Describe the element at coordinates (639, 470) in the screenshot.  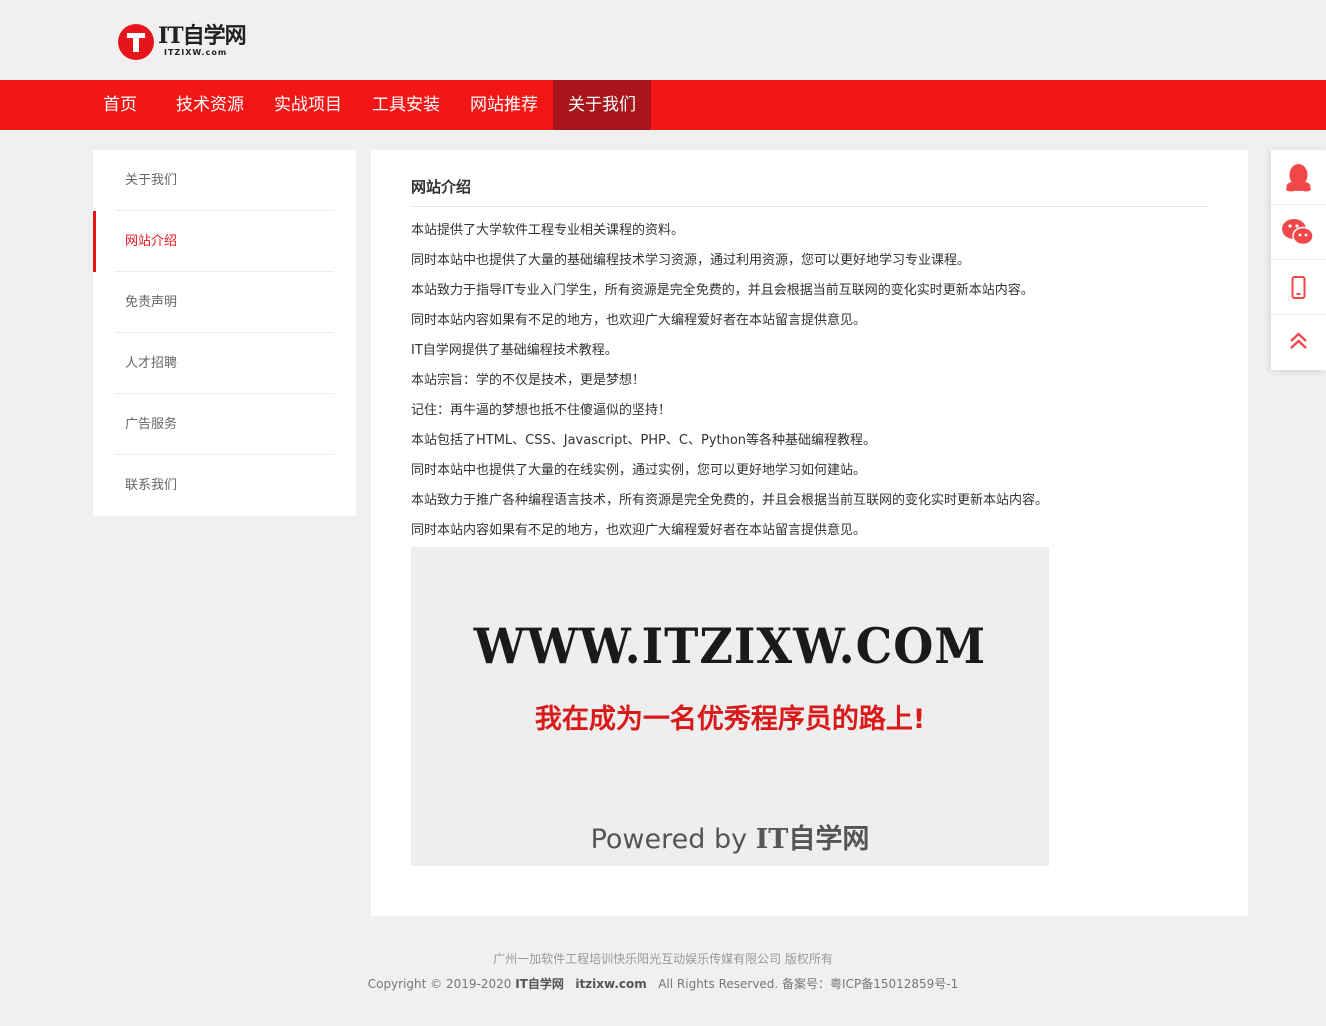
I see `paragraph: 同时本站中也提供了大量的在线实例，通过实例，您可以更好地学习如何建站。` at that location.